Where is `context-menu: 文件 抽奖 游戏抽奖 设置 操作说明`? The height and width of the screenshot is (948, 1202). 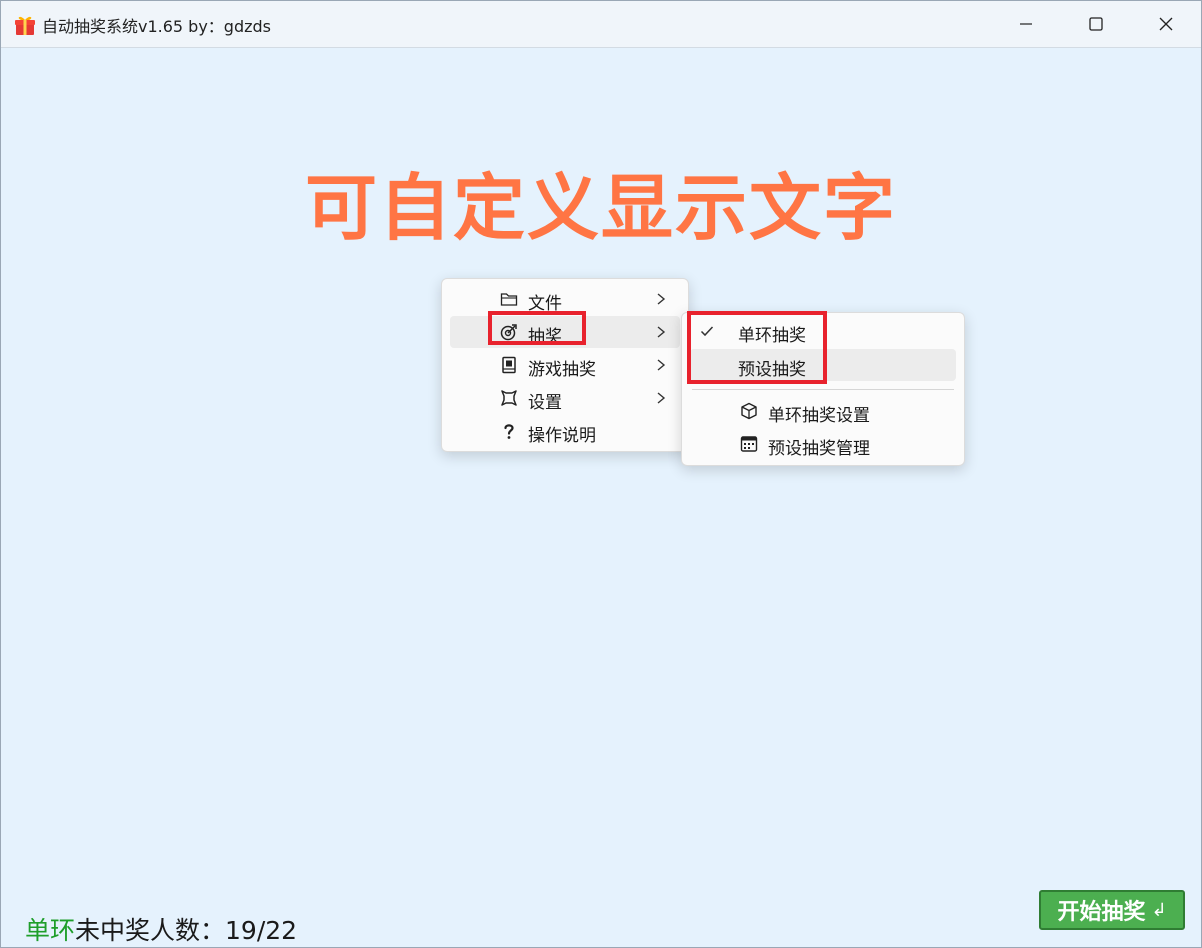
context-menu: 文件 抽奖 游戏抽奖 设置 操作说明 is located at coordinates (565, 365).